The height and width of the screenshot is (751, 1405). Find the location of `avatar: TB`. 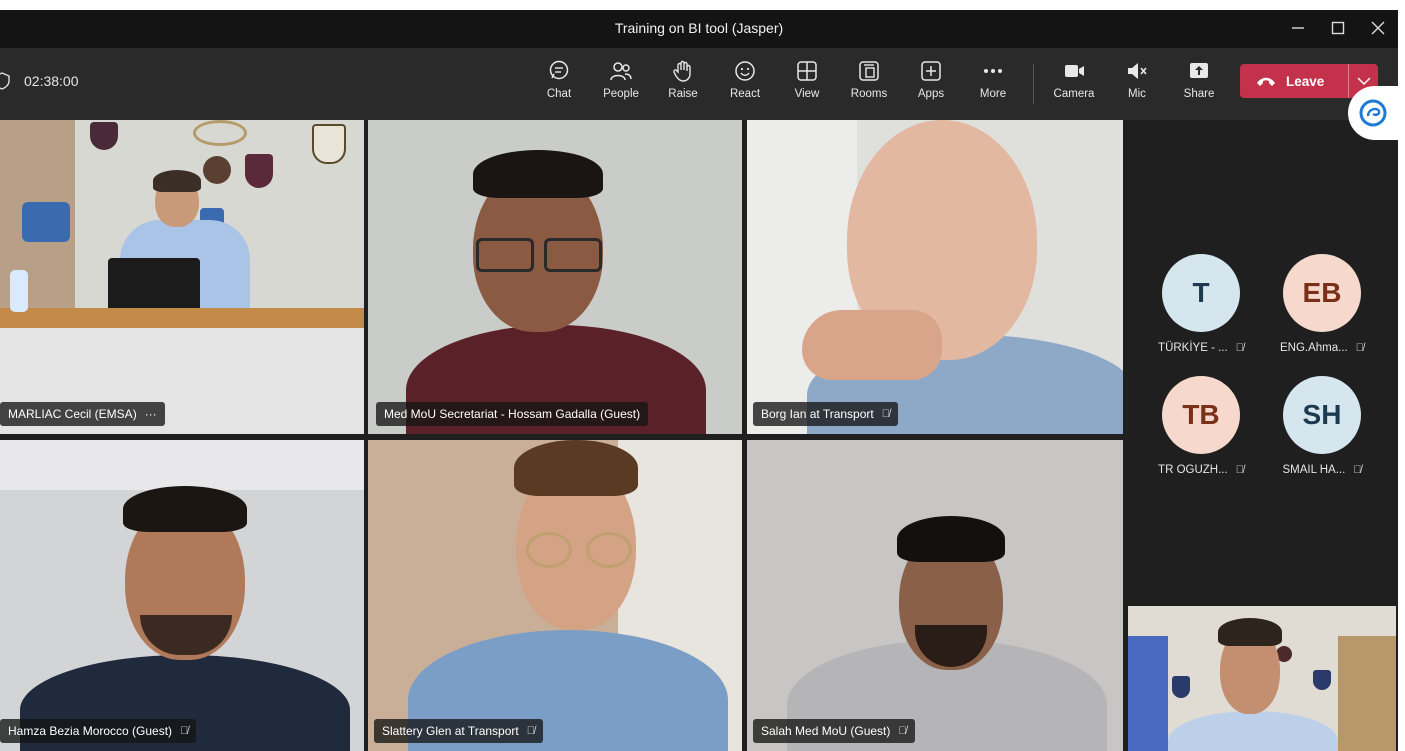

avatar: TB is located at coordinates (1201, 415).